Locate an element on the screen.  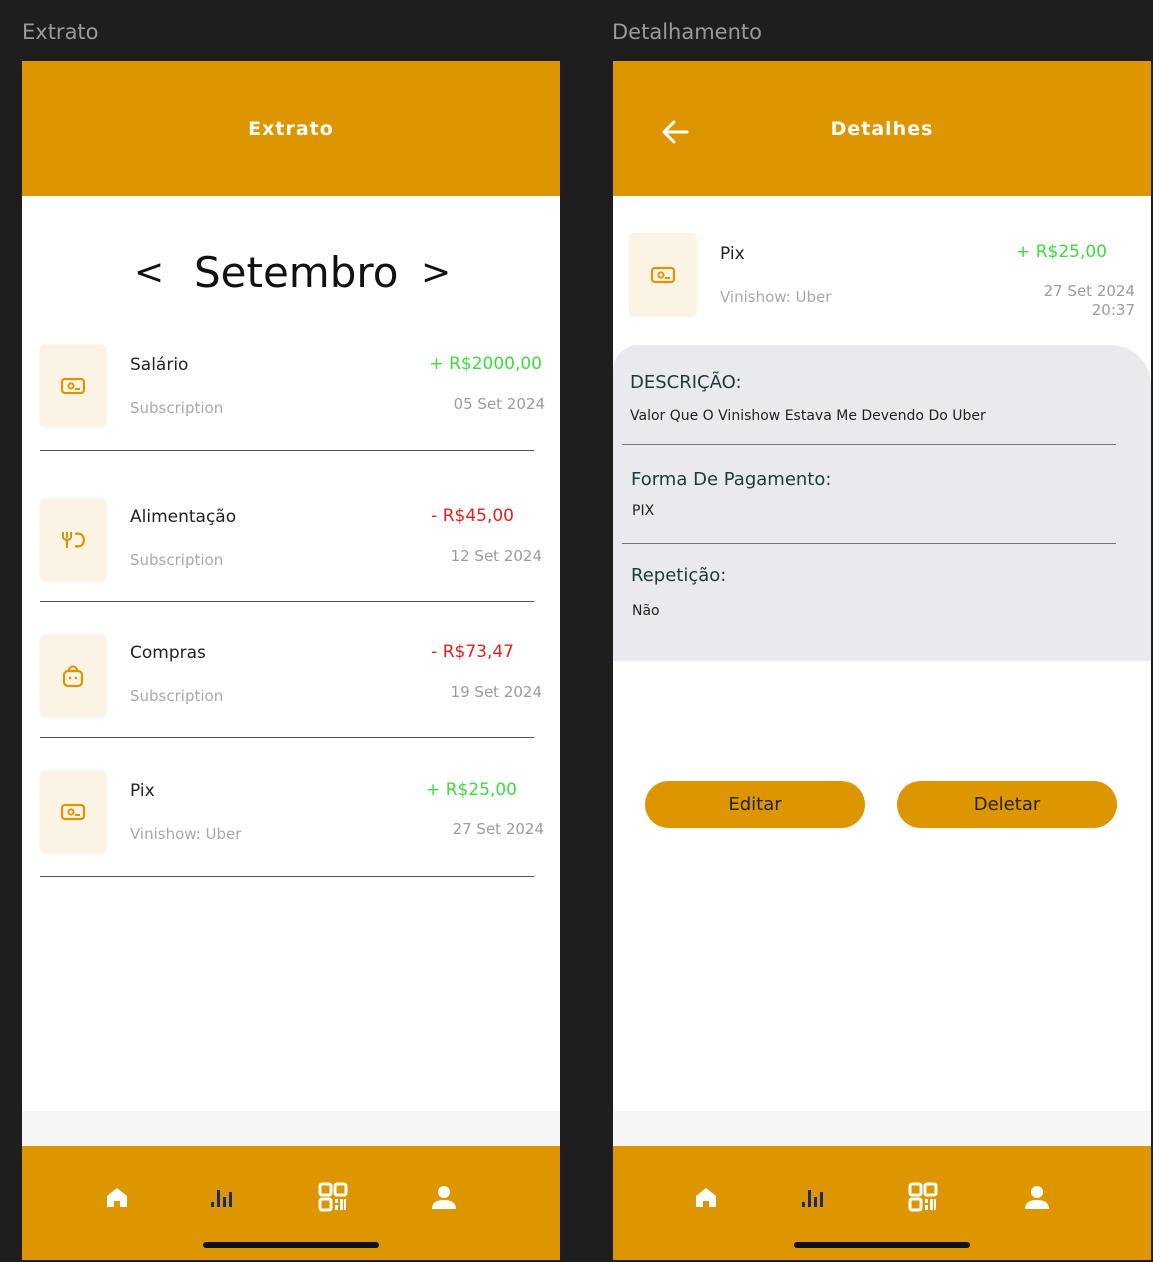
transaction-date: 19 Set 2024 is located at coordinates (496, 692).